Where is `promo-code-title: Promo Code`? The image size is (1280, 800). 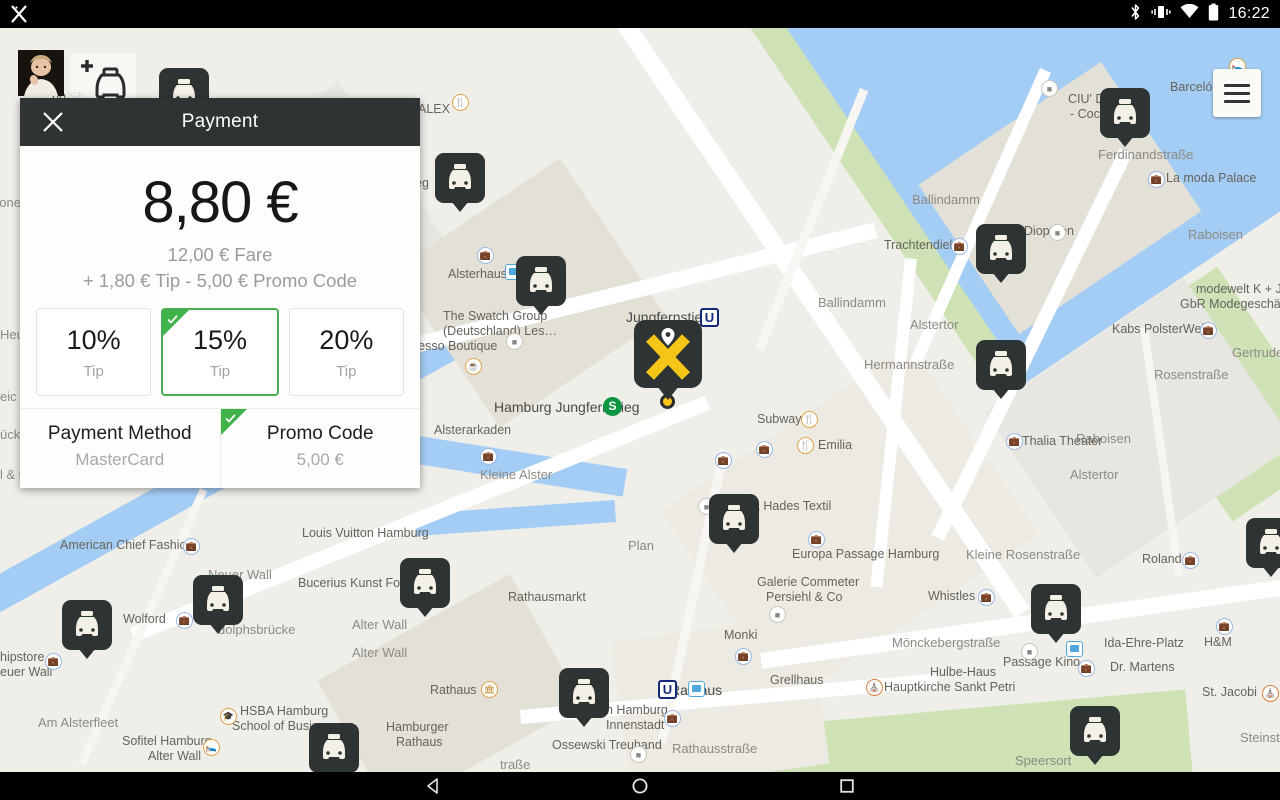
promo-code-title: Promo Code is located at coordinates (320, 433).